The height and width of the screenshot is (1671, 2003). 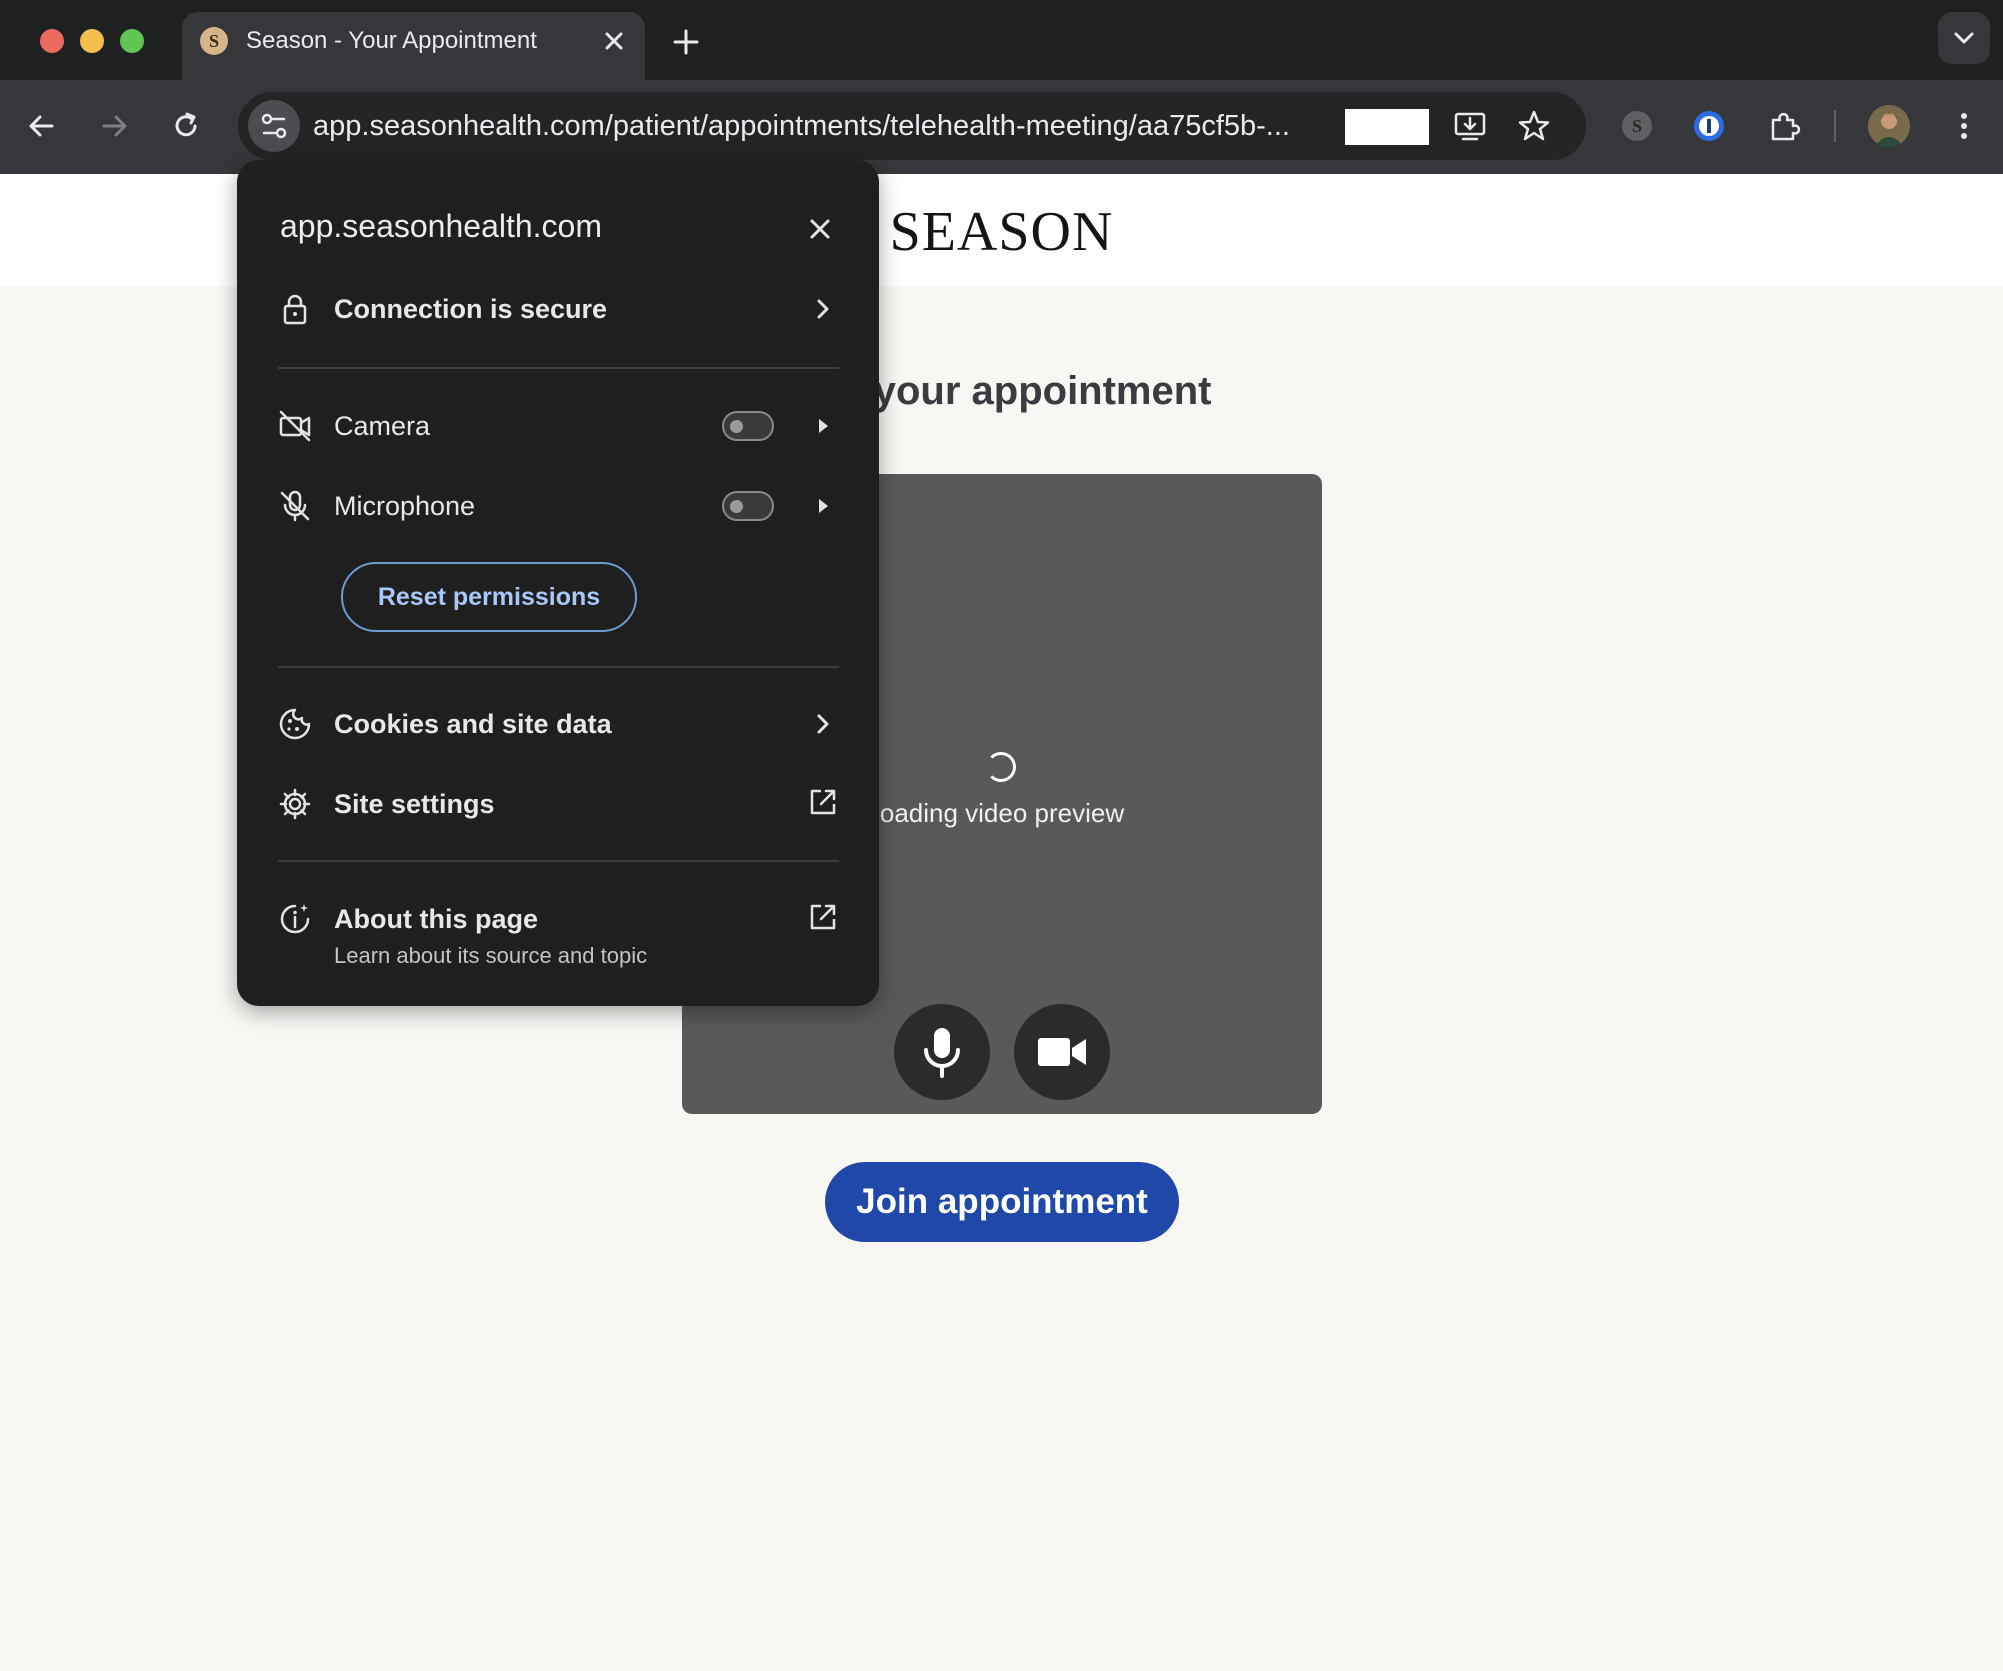 What do you see at coordinates (295, 804) in the screenshot?
I see `gear-icon` at bounding box center [295, 804].